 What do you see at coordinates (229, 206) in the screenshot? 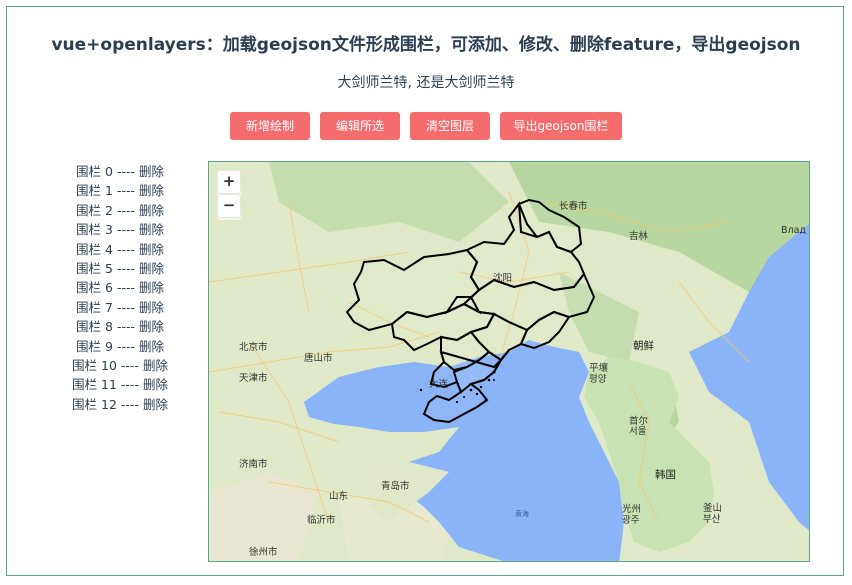
I see `zoom-out-button: −` at bounding box center [229, 206].